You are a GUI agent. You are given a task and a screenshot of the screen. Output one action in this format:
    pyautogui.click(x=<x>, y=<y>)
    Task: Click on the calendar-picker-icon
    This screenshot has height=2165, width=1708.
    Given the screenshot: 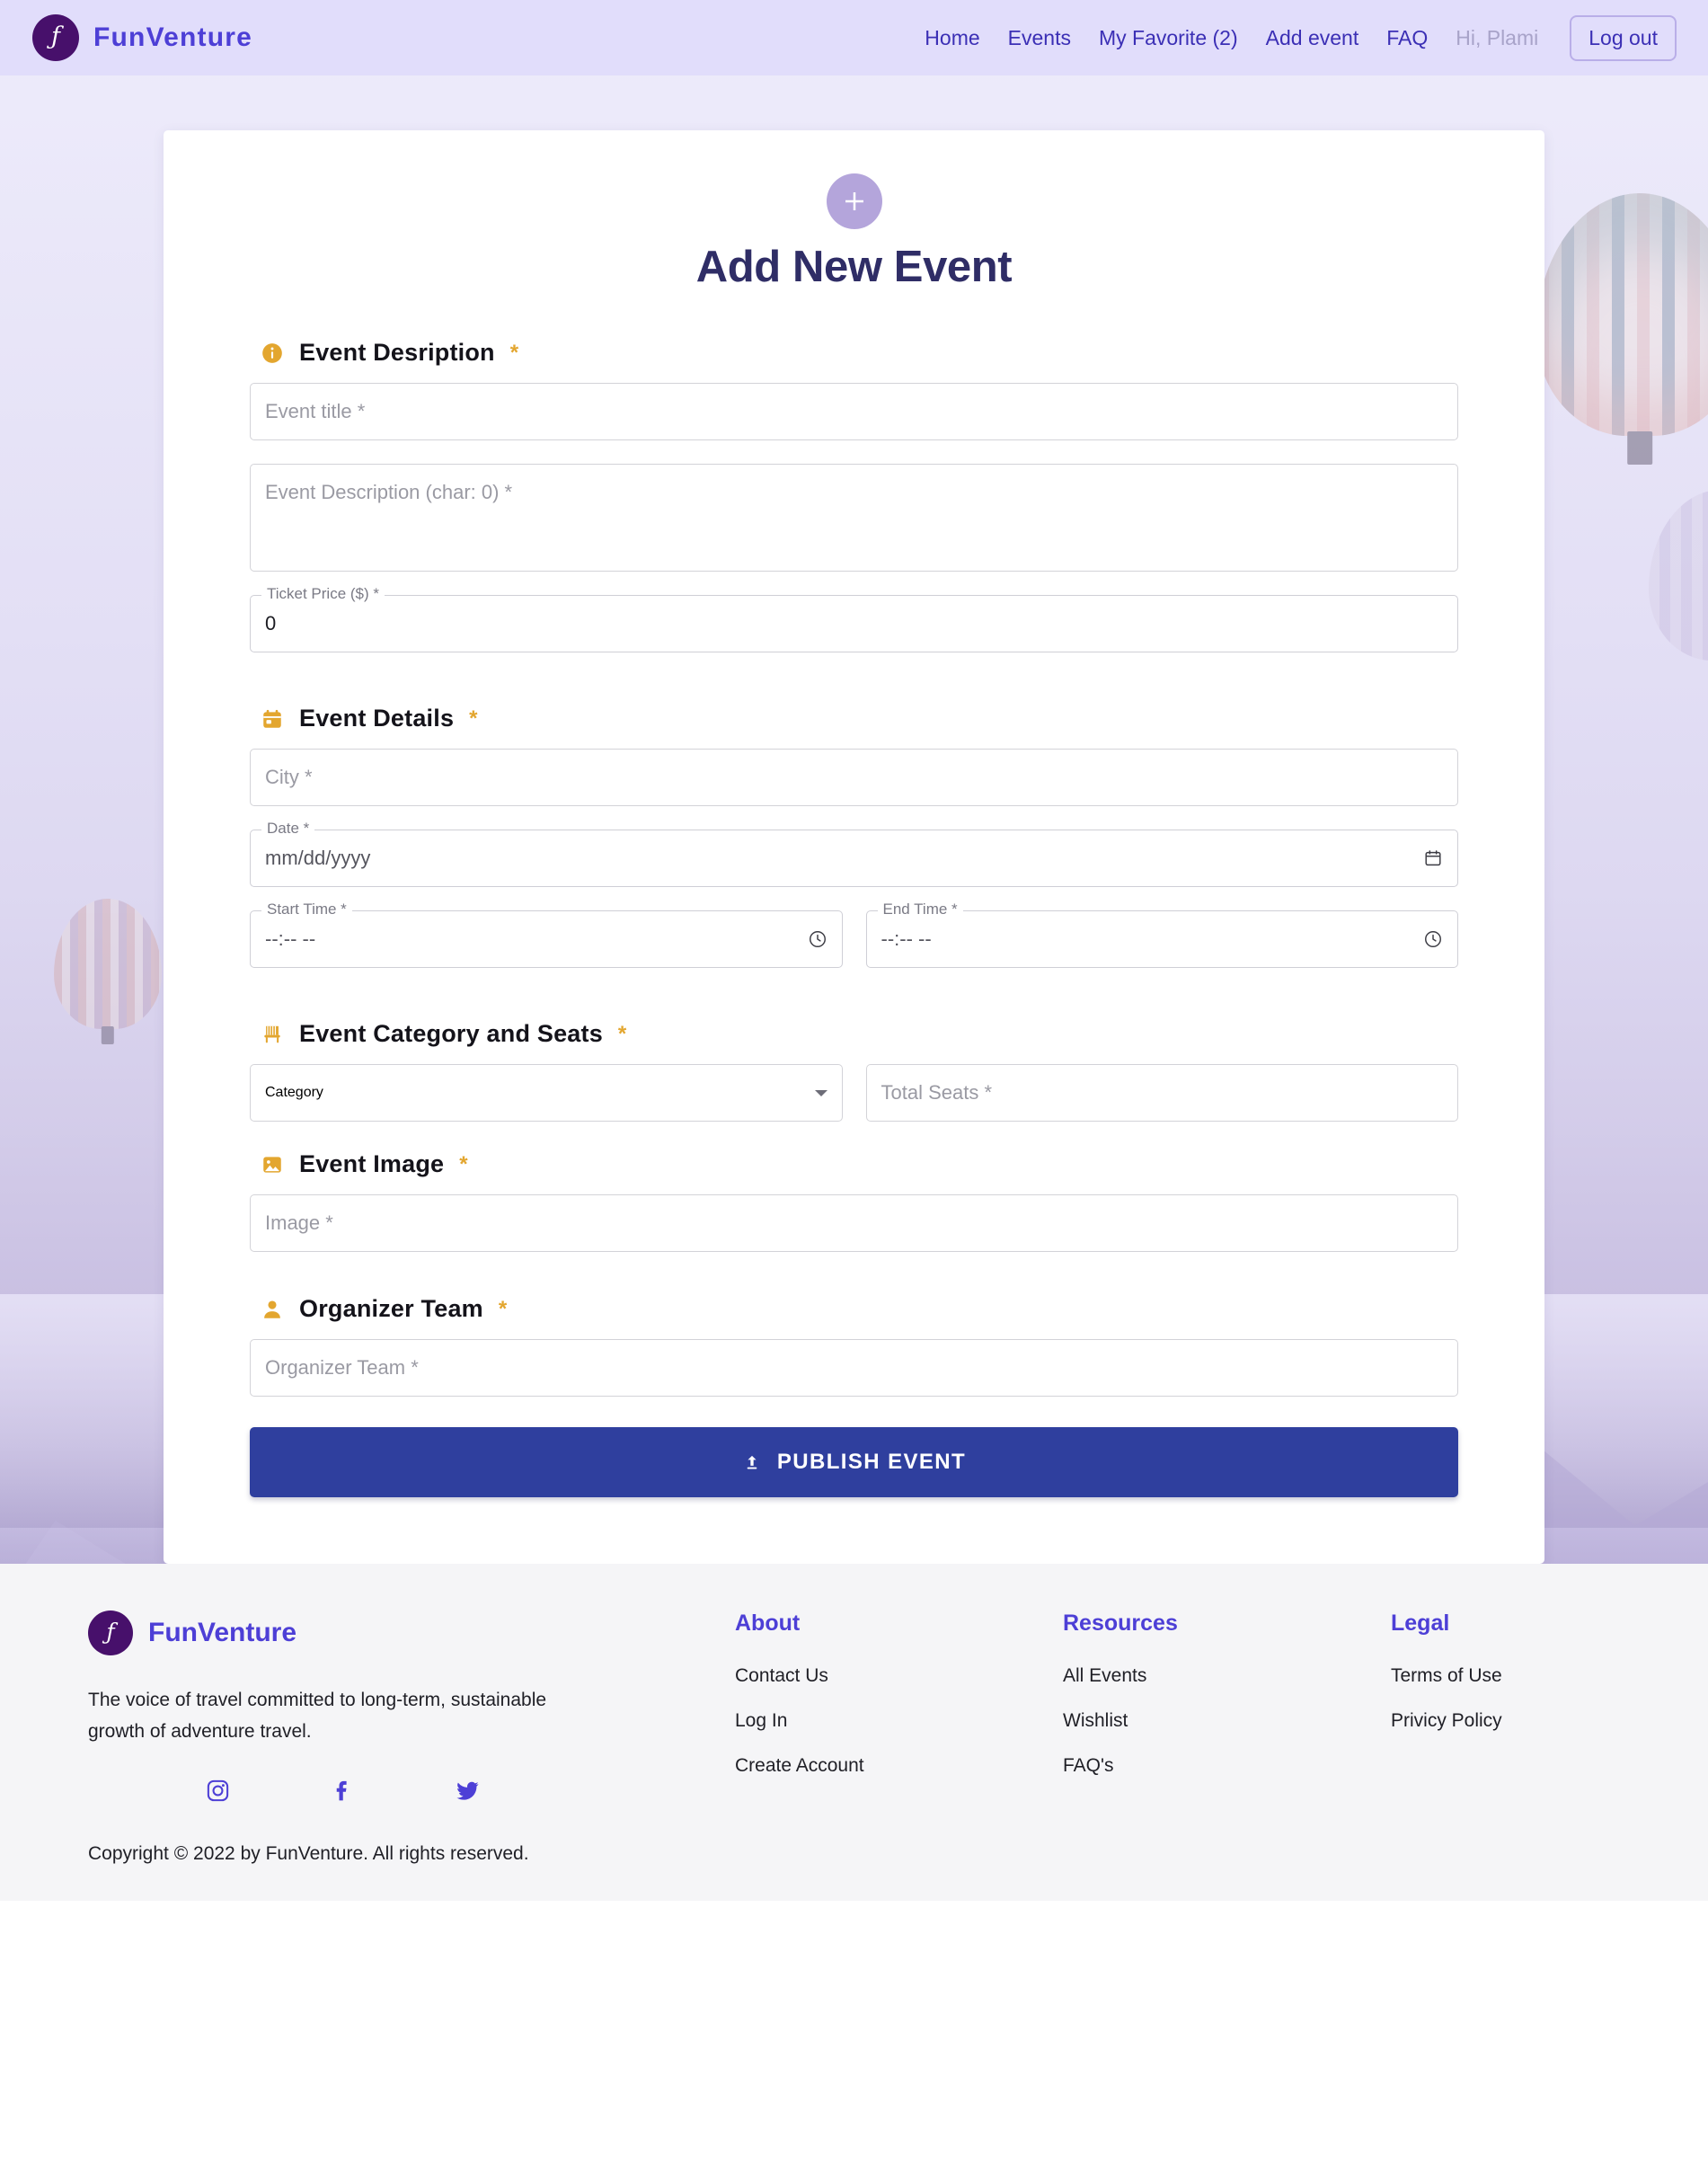 What is the action you would take?
    pyautogui.click(x=1433, y=858)
    